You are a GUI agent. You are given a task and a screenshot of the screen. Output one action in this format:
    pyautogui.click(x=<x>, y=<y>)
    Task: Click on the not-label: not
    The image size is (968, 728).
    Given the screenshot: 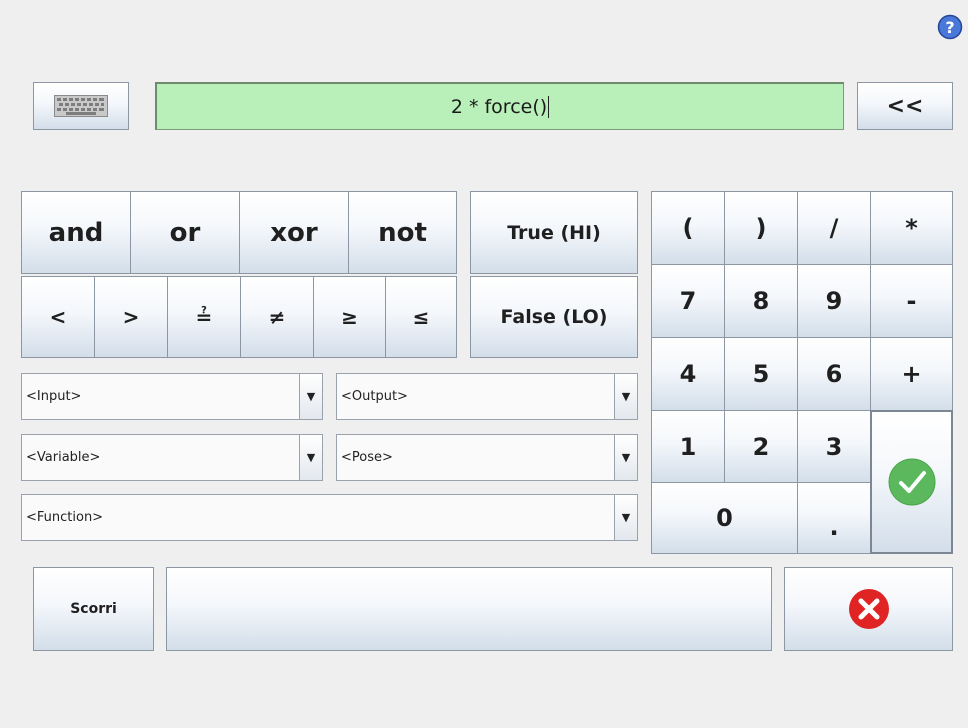 What is the action you would take?
    pyautogui.click(x=402, y=232)
    